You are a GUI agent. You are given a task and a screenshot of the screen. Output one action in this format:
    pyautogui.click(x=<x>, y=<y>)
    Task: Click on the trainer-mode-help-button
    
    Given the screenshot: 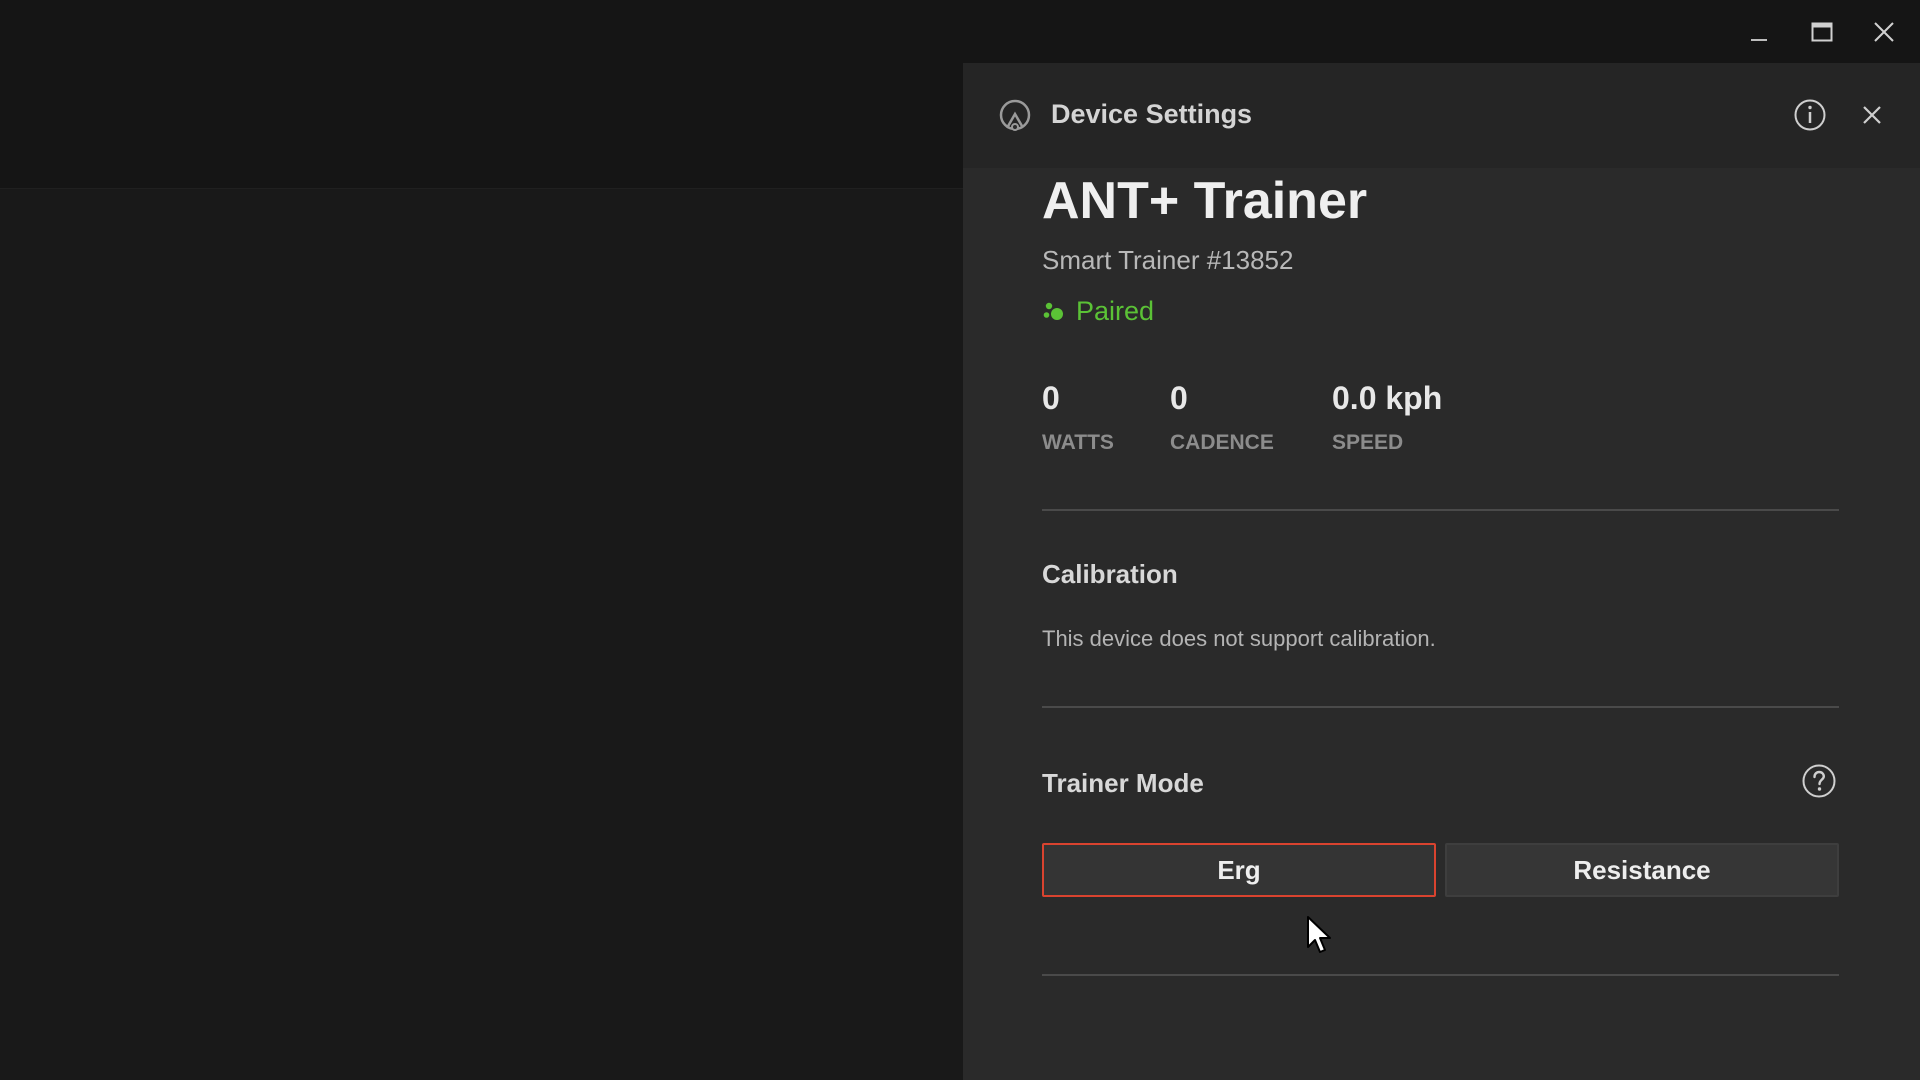 What is the action you would take?
    pyautogui.click(x=1819, y=781)
    